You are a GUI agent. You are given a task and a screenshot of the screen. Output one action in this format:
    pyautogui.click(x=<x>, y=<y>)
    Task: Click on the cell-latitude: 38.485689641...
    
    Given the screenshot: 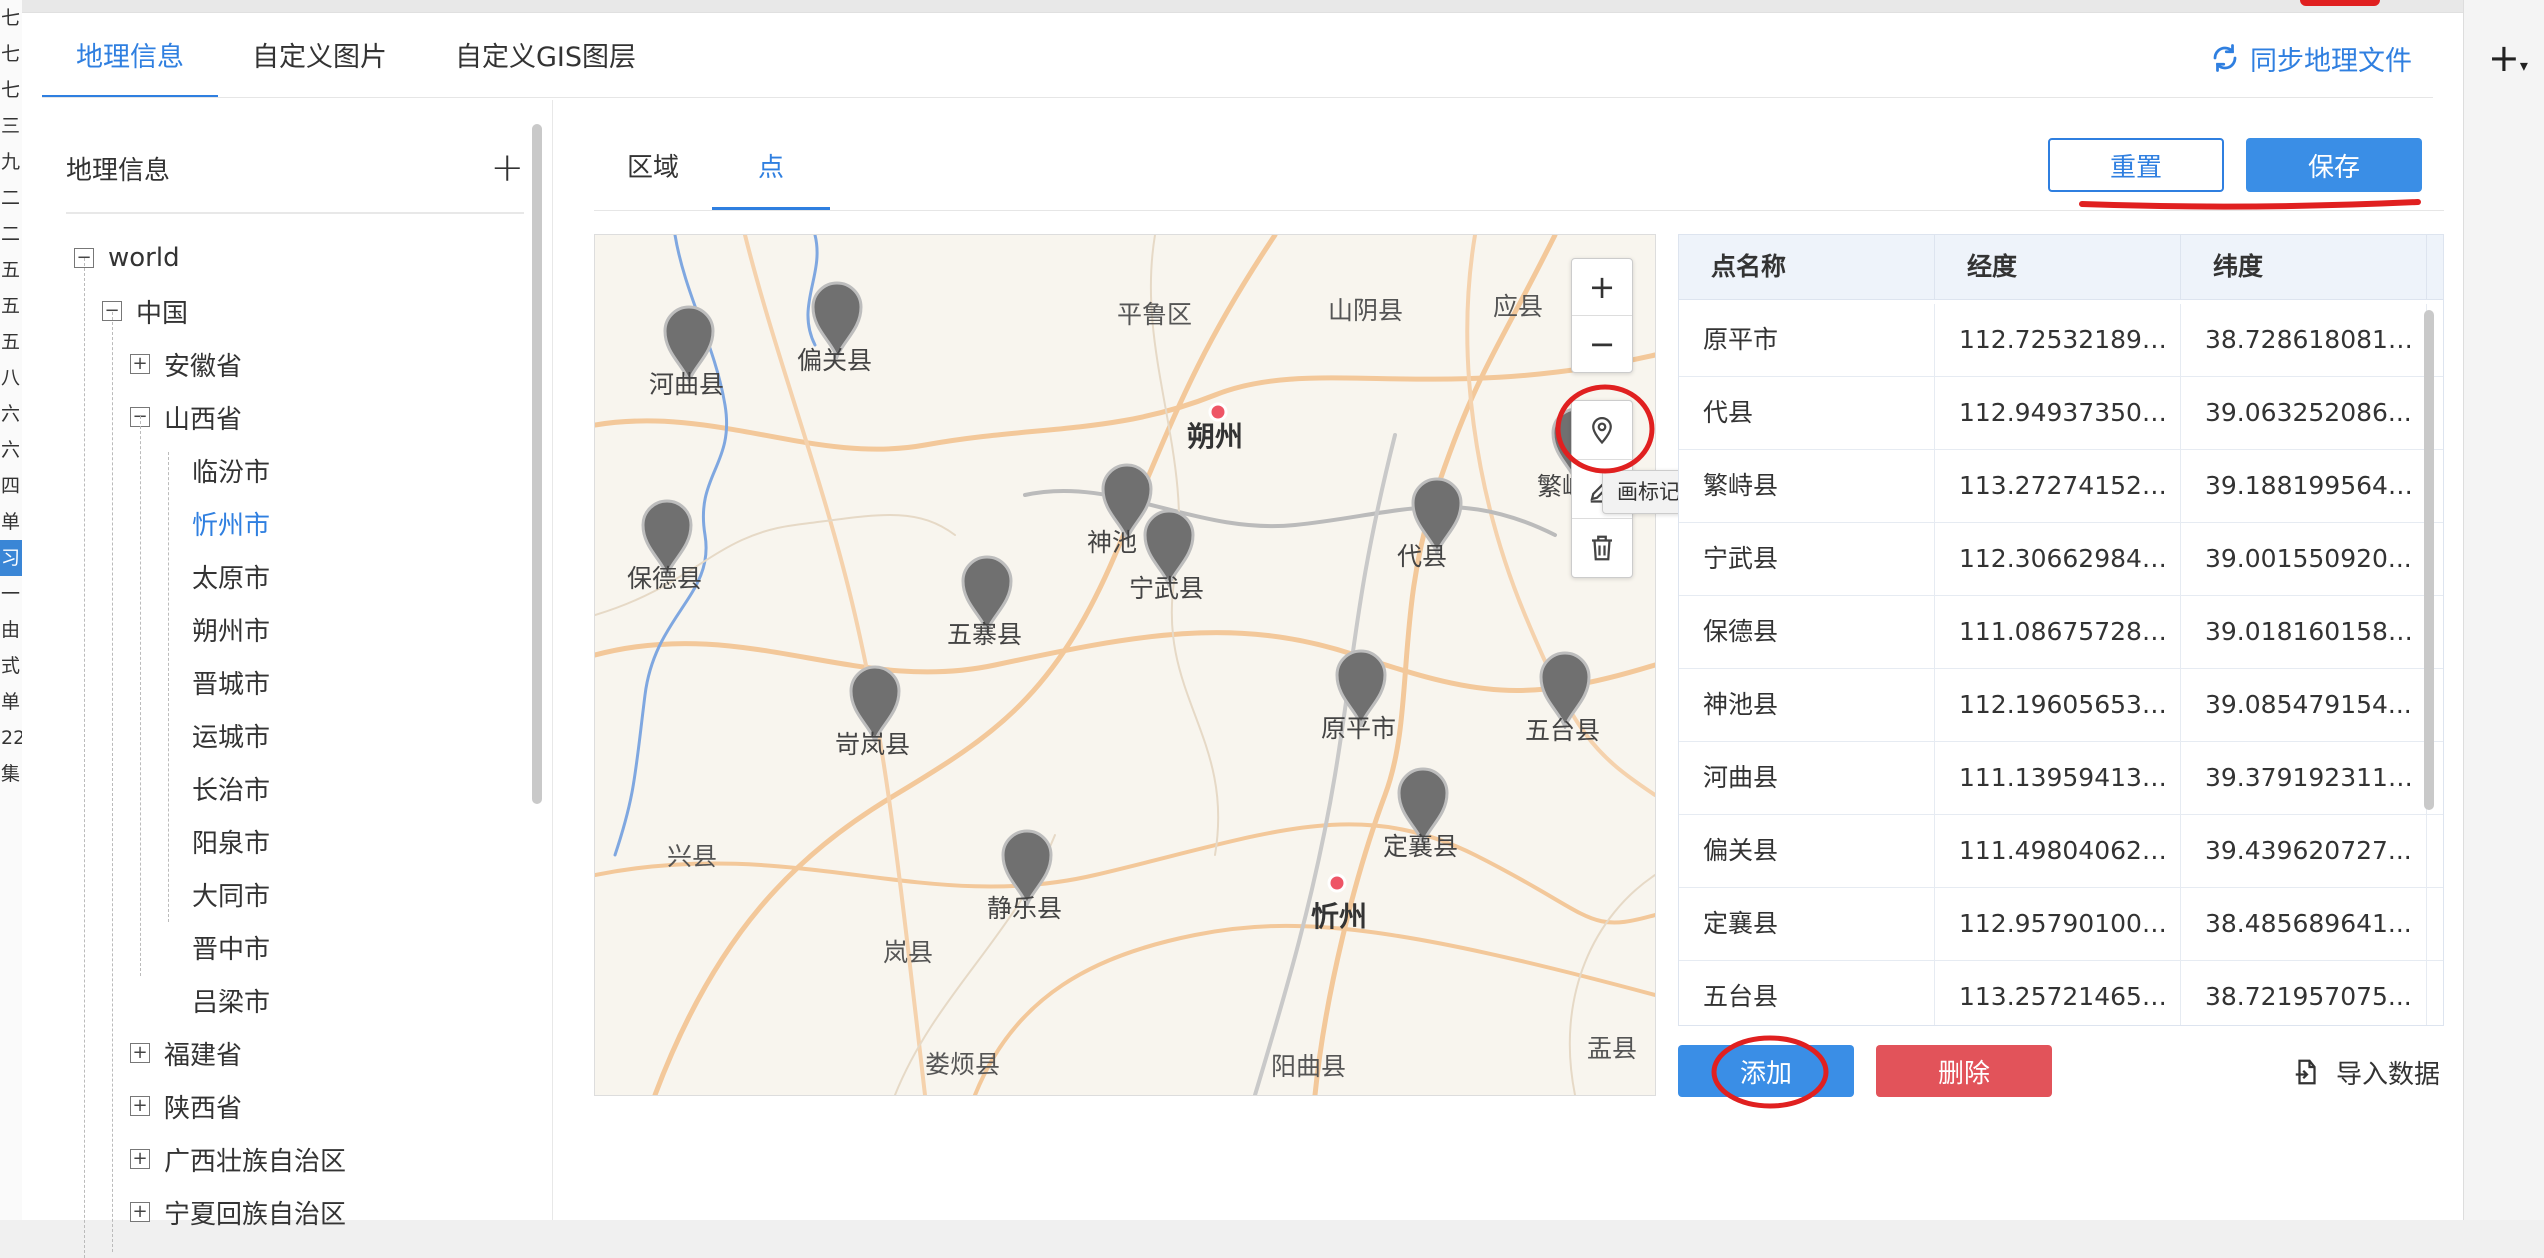 What is the action you would take?
    pyautogui.click(x=2304, y=924)
    